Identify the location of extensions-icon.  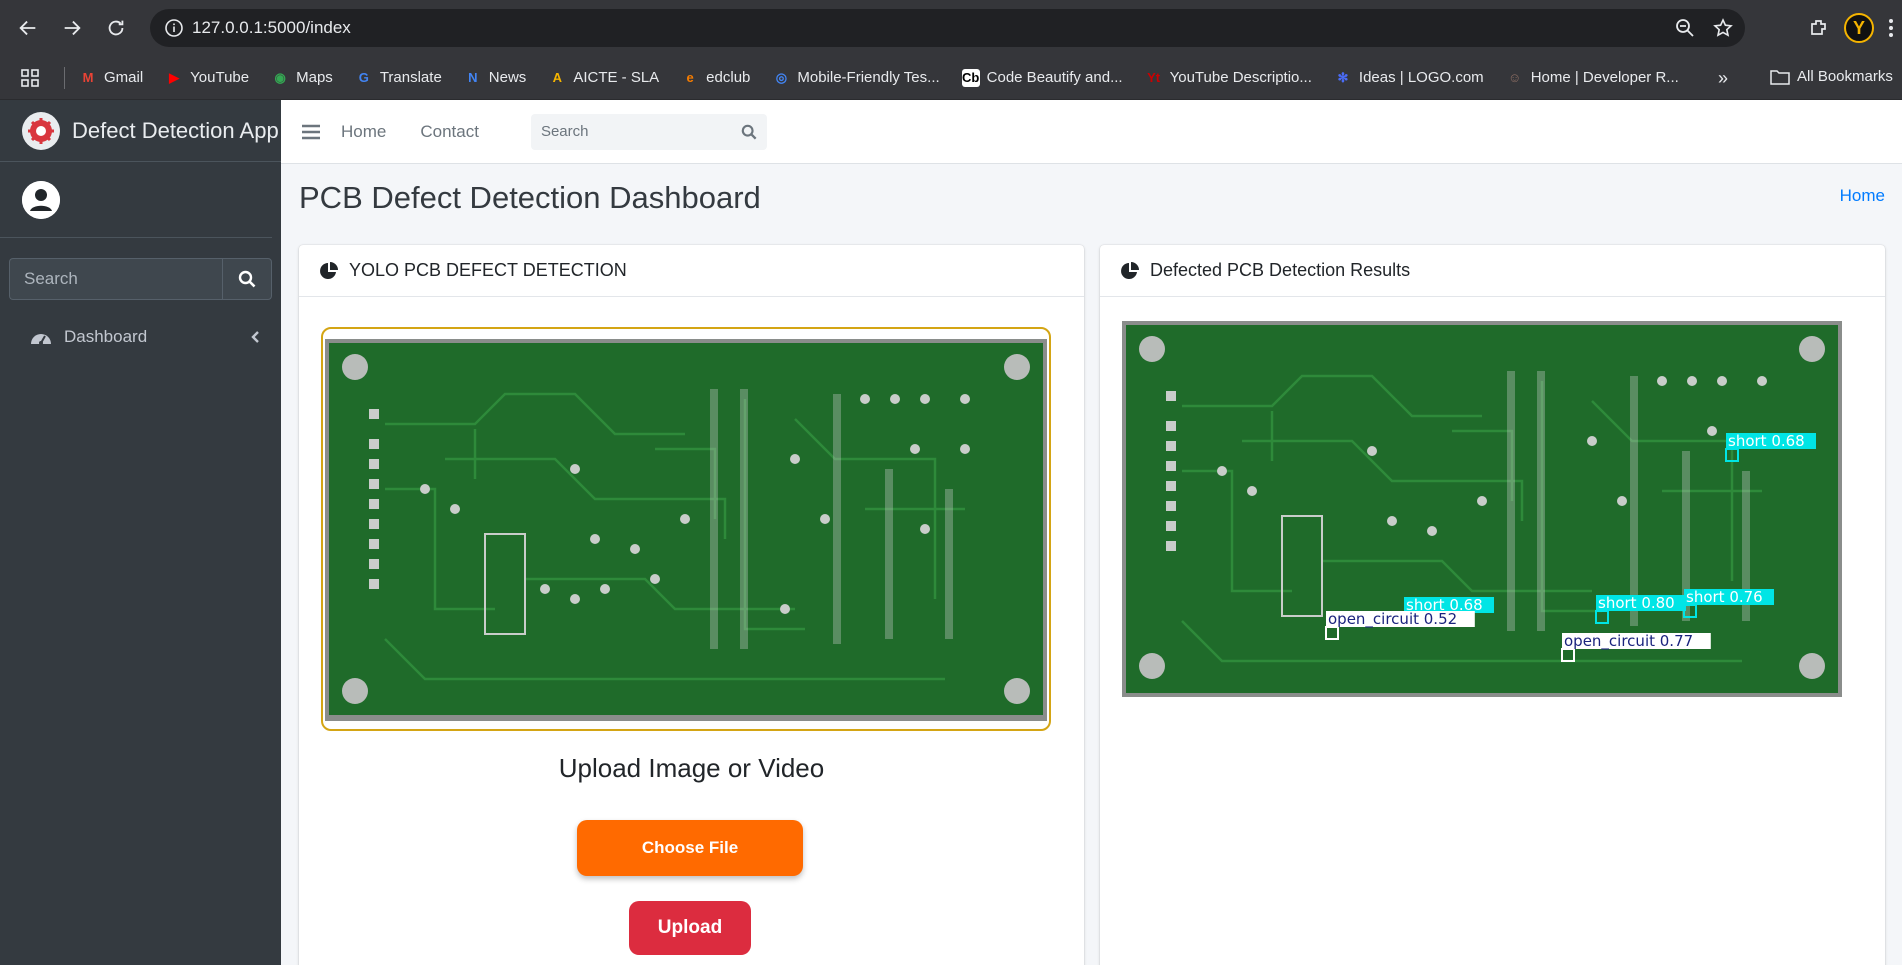
(1819, 28).